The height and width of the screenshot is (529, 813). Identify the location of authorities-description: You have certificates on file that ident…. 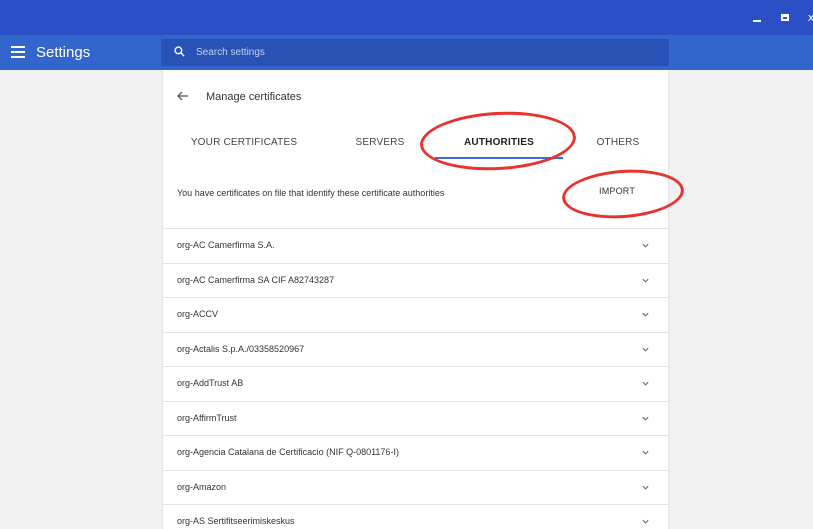
(311, 193).